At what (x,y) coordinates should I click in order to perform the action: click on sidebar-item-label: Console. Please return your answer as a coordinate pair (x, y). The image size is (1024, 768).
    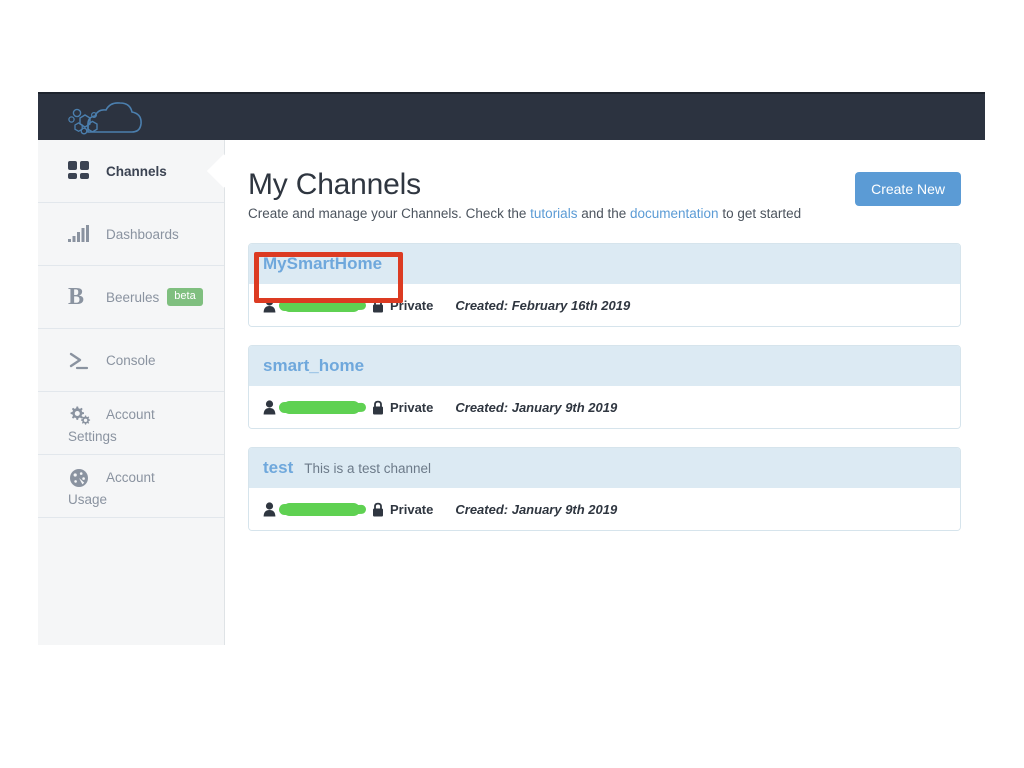
    Looking at the image, I should click on (131, 360).